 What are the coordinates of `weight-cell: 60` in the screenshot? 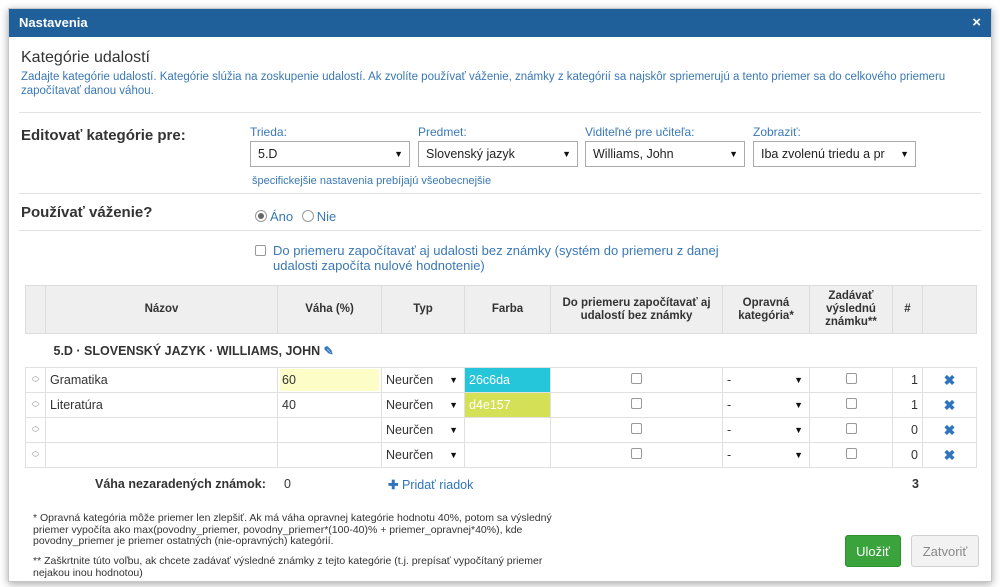 It's located at (329, 380).